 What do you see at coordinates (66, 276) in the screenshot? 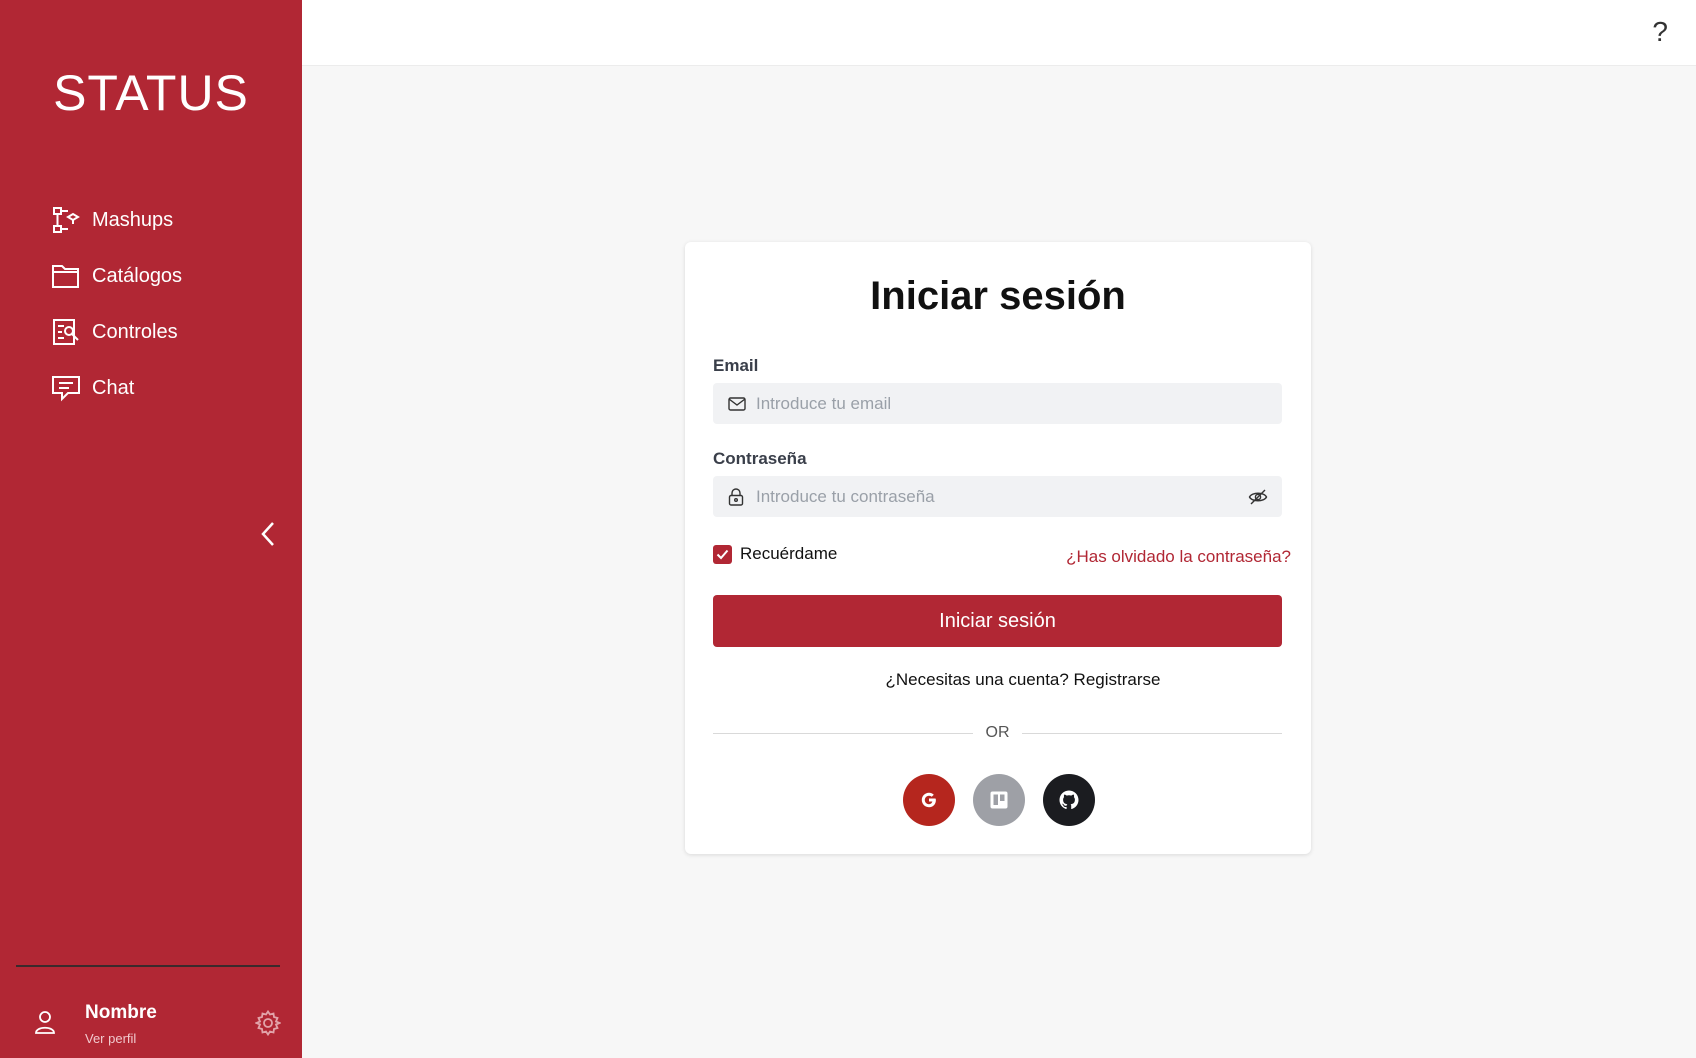
I see `folder-icon` at bounding box center [66, 276].